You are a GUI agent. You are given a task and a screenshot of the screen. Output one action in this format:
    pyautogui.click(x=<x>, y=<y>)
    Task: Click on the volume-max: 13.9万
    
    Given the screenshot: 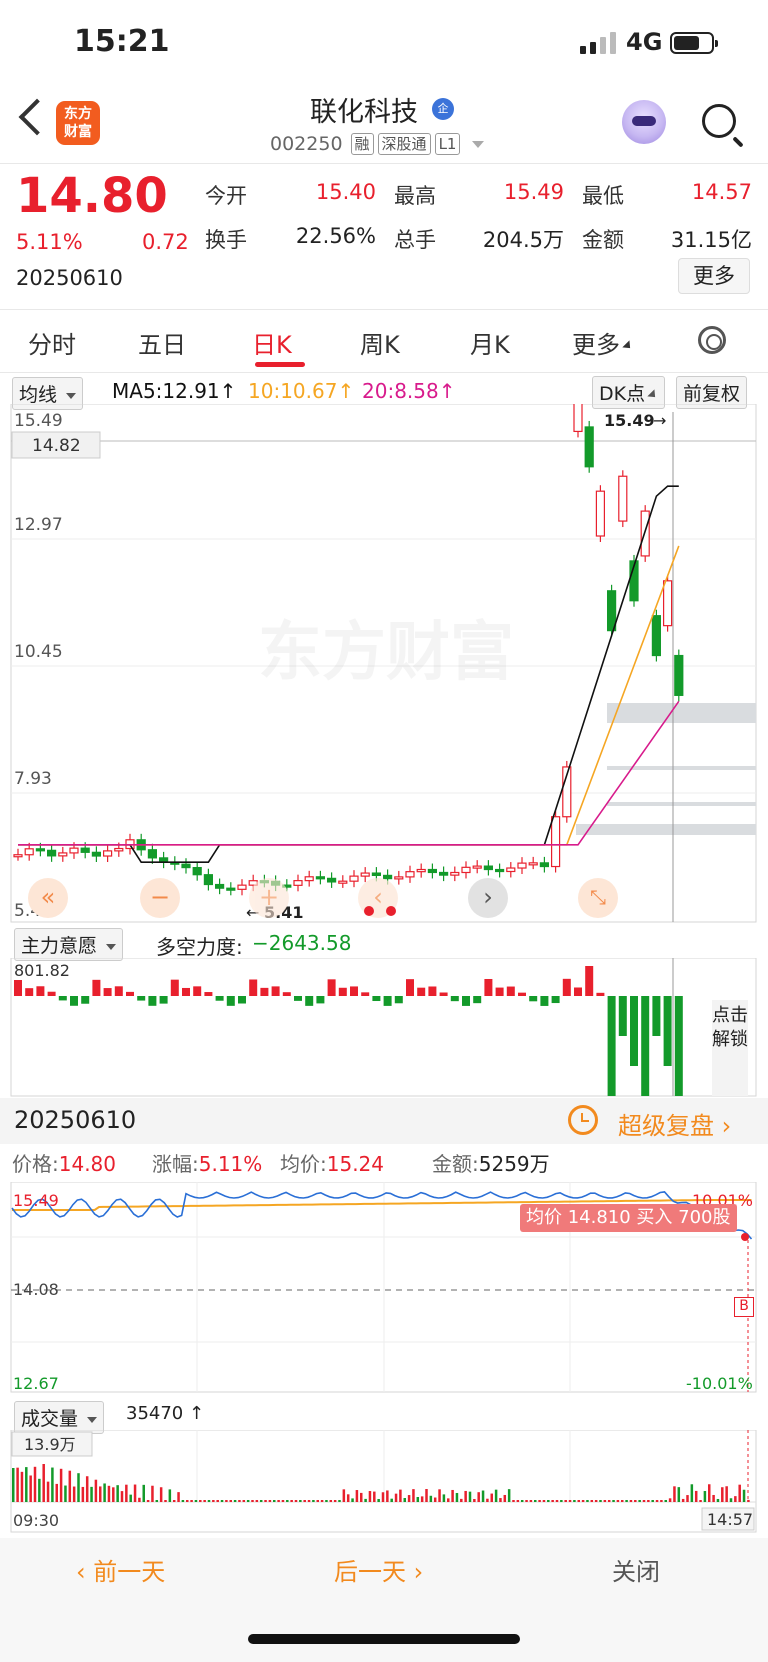 What is the action you would take?
    pyautogui.click(x=50, y=1444)
    